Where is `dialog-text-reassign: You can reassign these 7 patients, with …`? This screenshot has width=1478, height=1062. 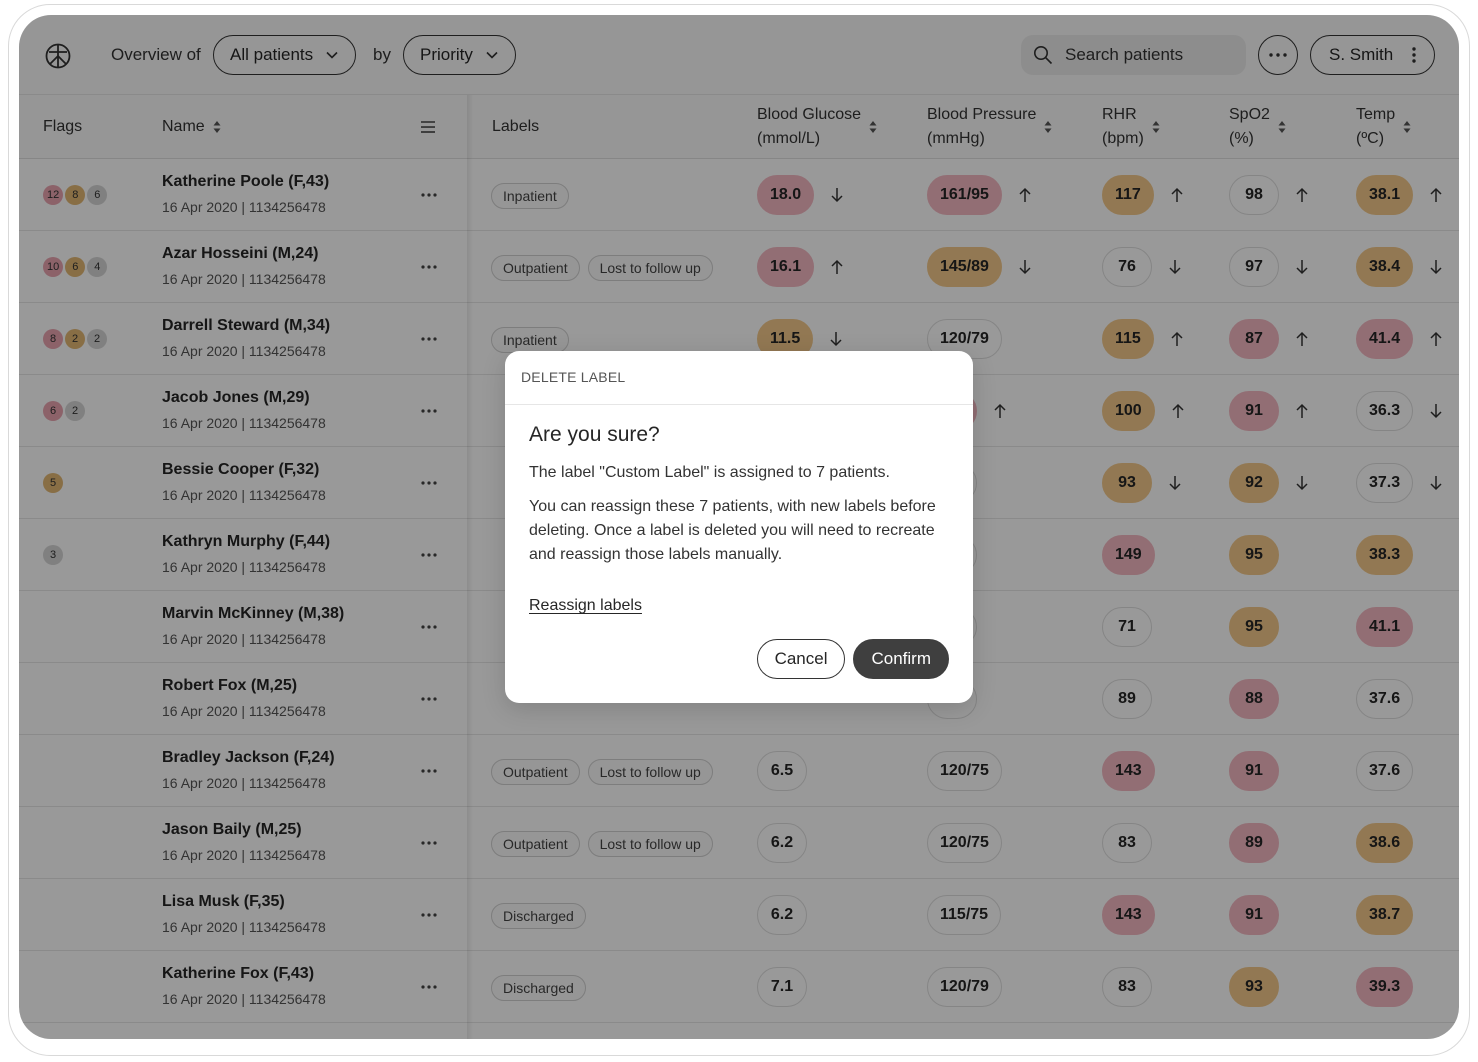
dialog-text-reassign: You can reassign these 7 patients, with … is located at coordinates (732, 530).